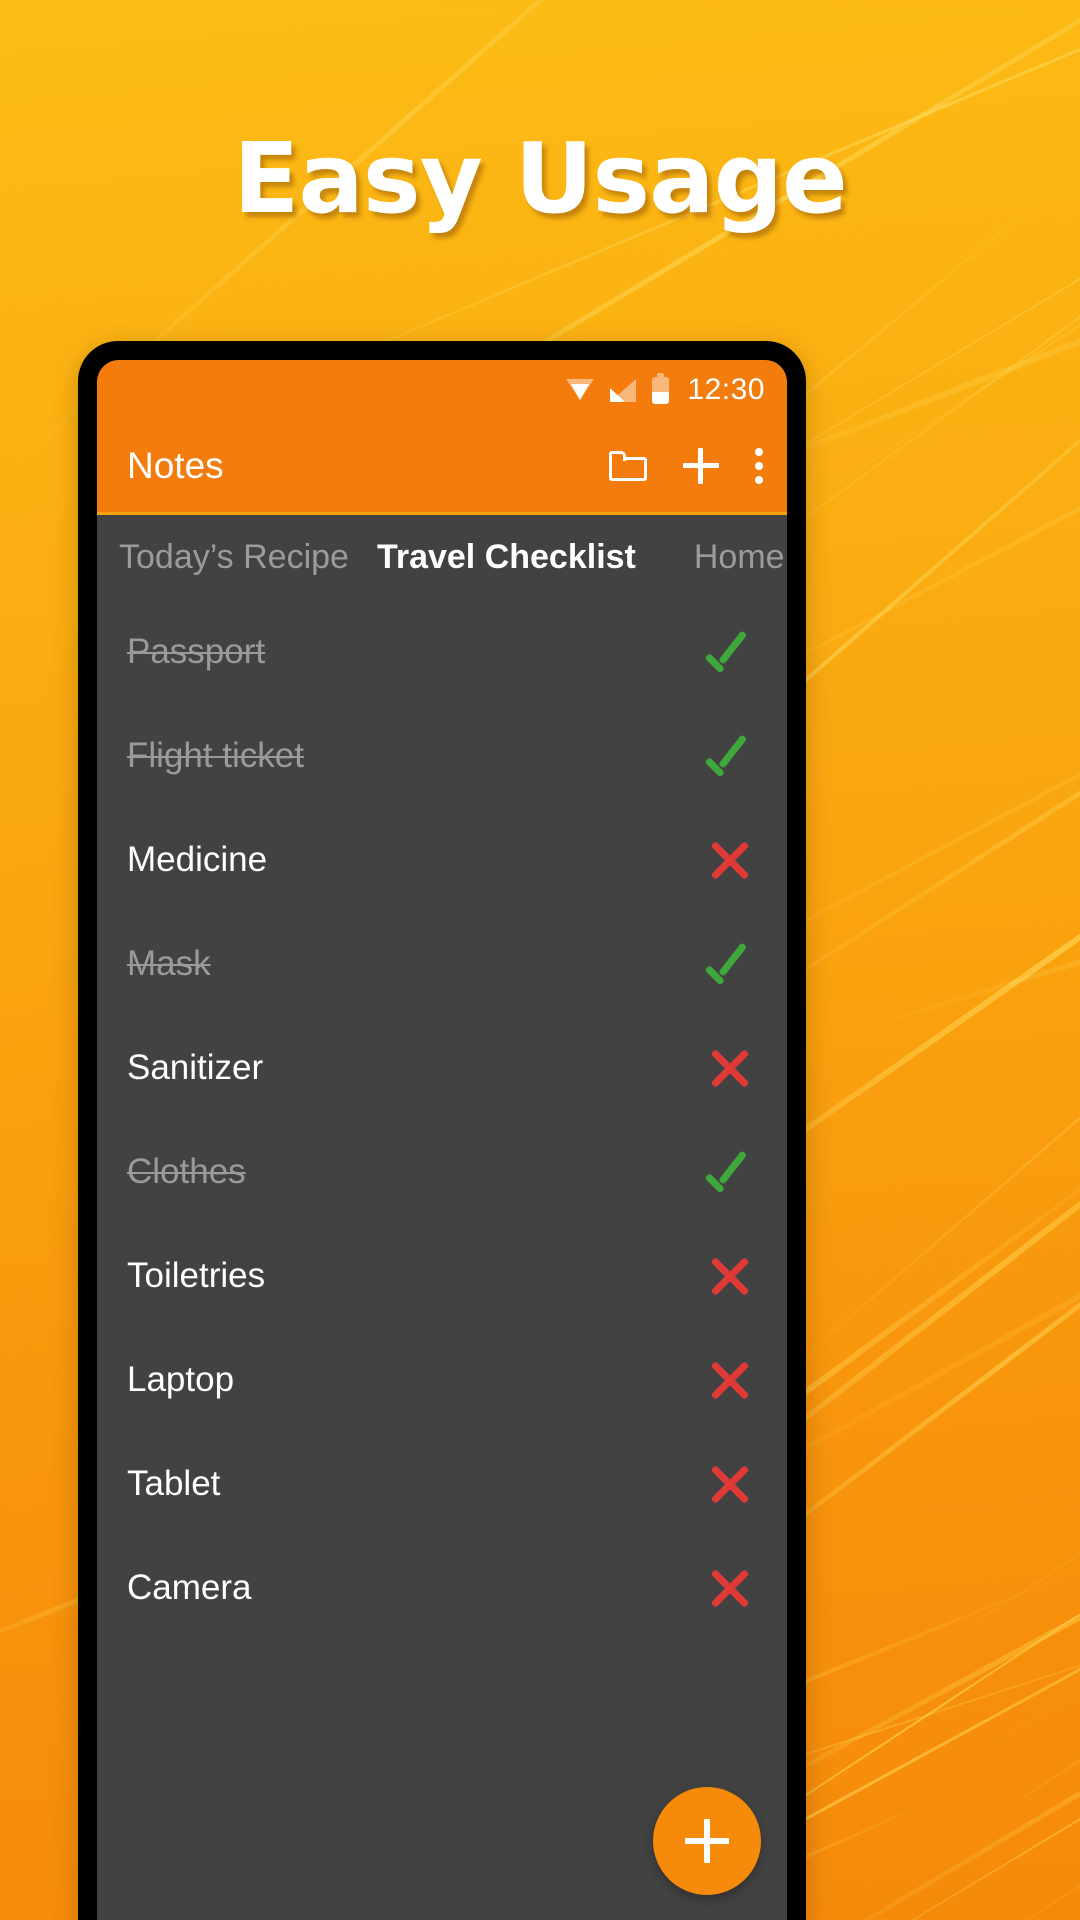 This screenshot has width=1080, height=1920. What do you see at coordinates (442, 466) in the screenshot?
I see `app-bar: Notes` at bounding box center [442, 466].